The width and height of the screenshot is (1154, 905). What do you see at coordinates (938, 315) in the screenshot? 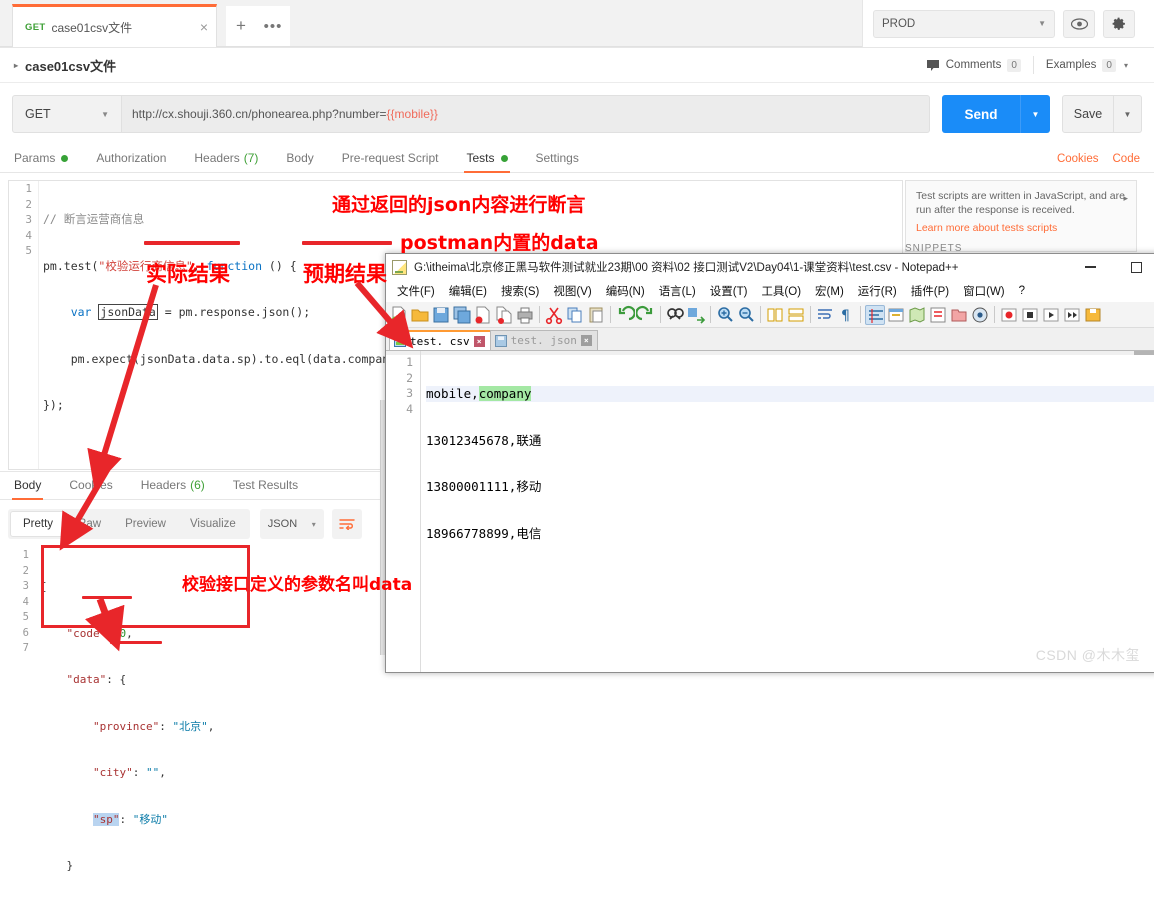
I see `function-list-icon` at bounding box center [938, 315].